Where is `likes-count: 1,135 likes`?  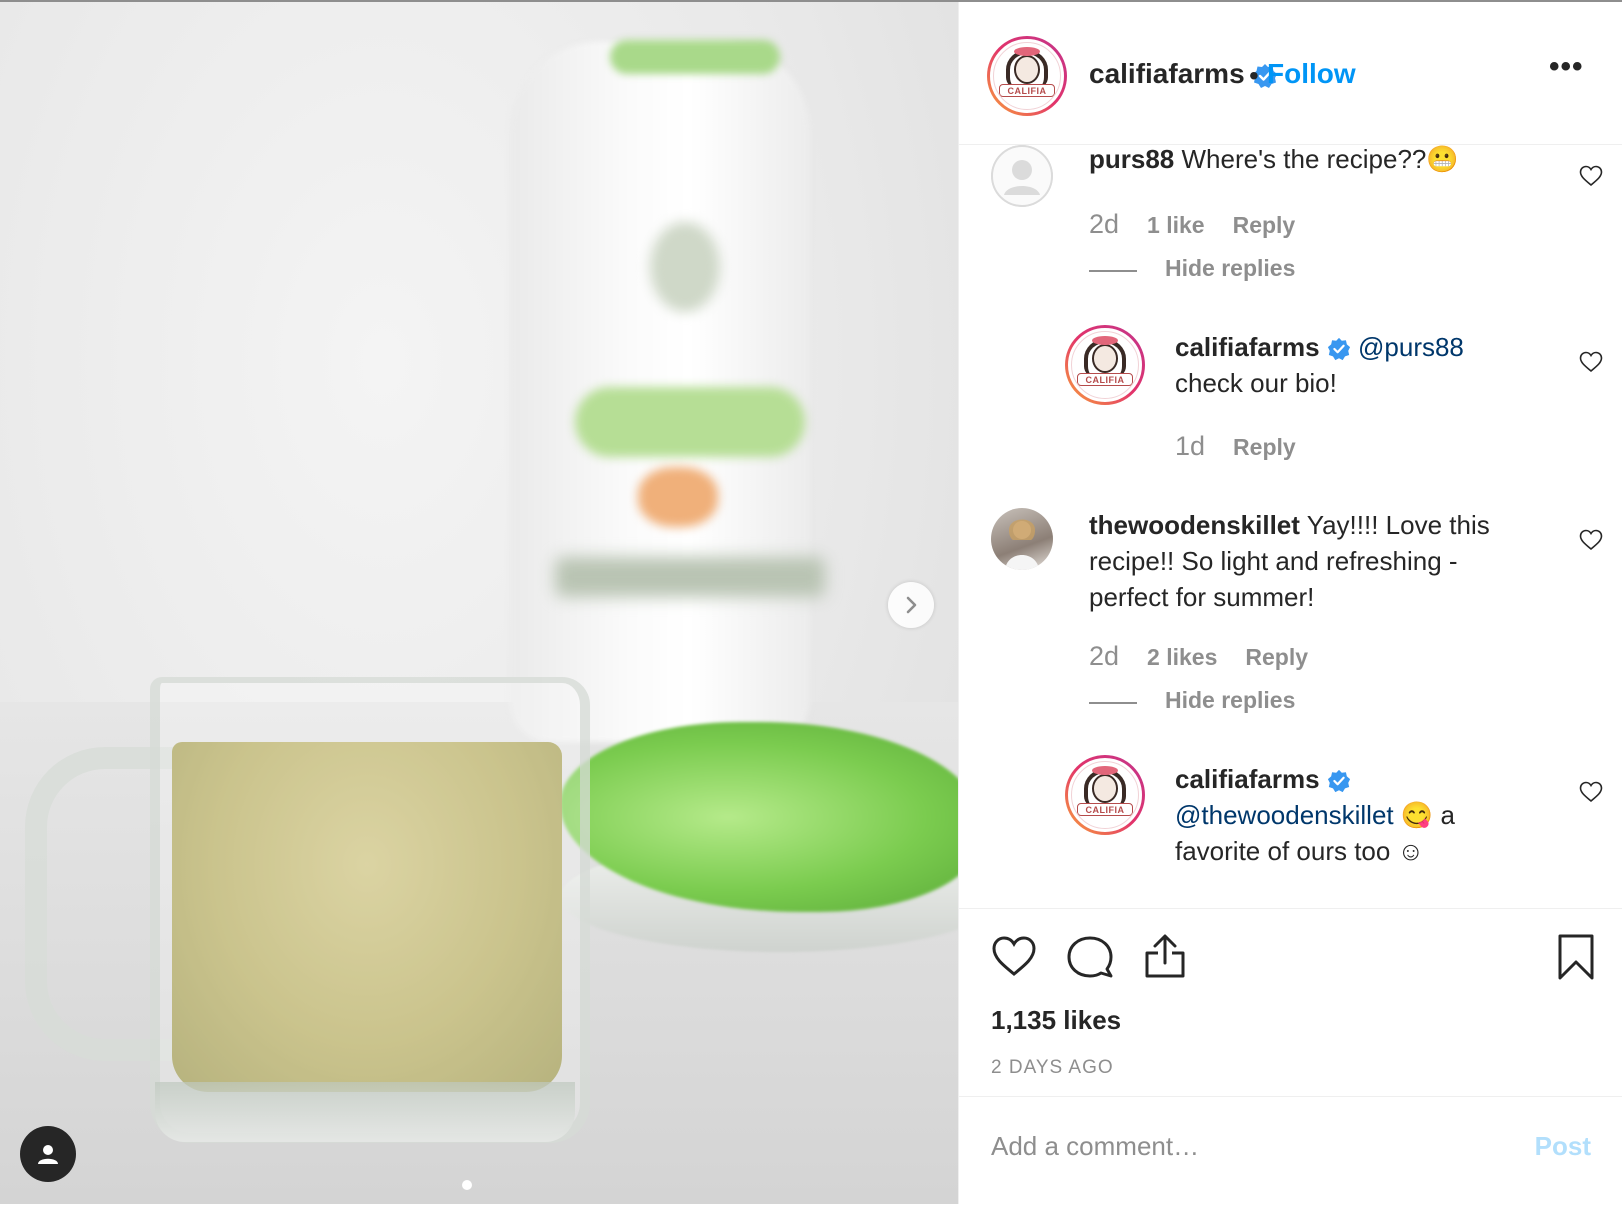 likes-count: 1,135 likes is located at coordinates (1056, 1020).